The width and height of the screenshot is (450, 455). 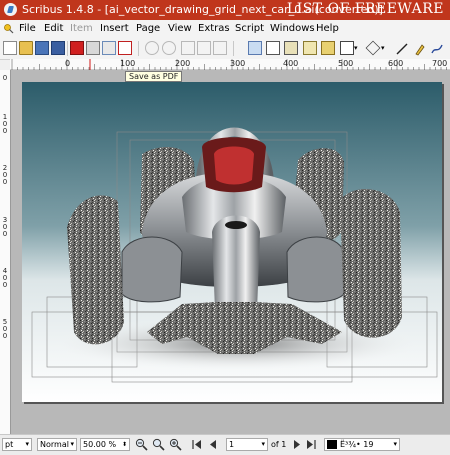 What do you see at coordinates (141, 444) in the screenshot?
I see `zoom-out-icon` at bounding box center [141, 444].